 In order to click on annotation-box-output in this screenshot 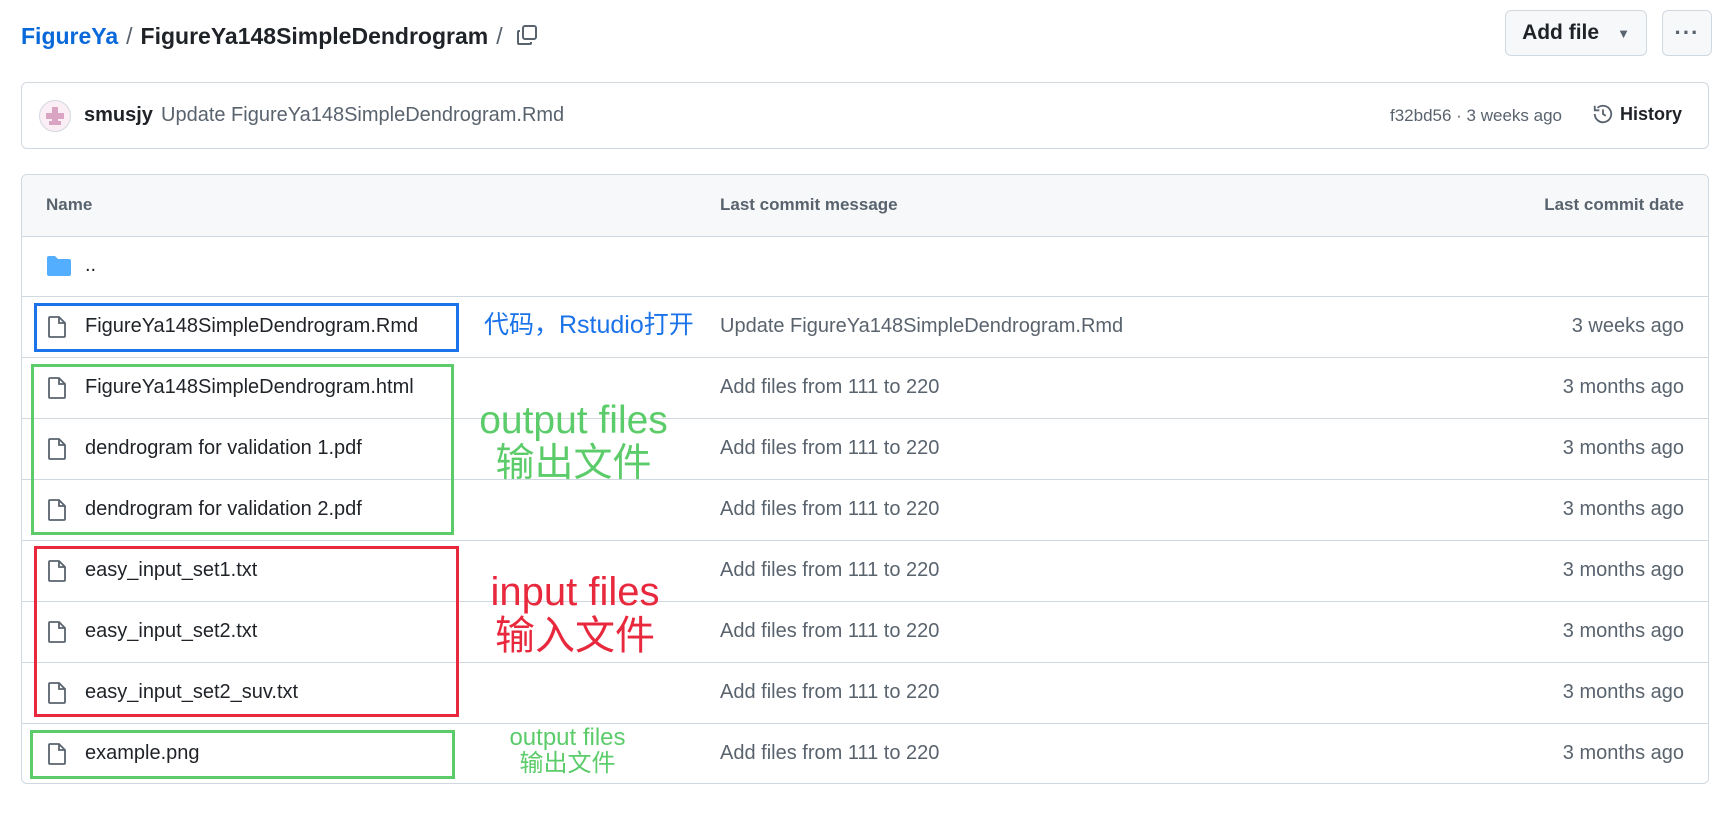, I will do `click(242, 449)`.